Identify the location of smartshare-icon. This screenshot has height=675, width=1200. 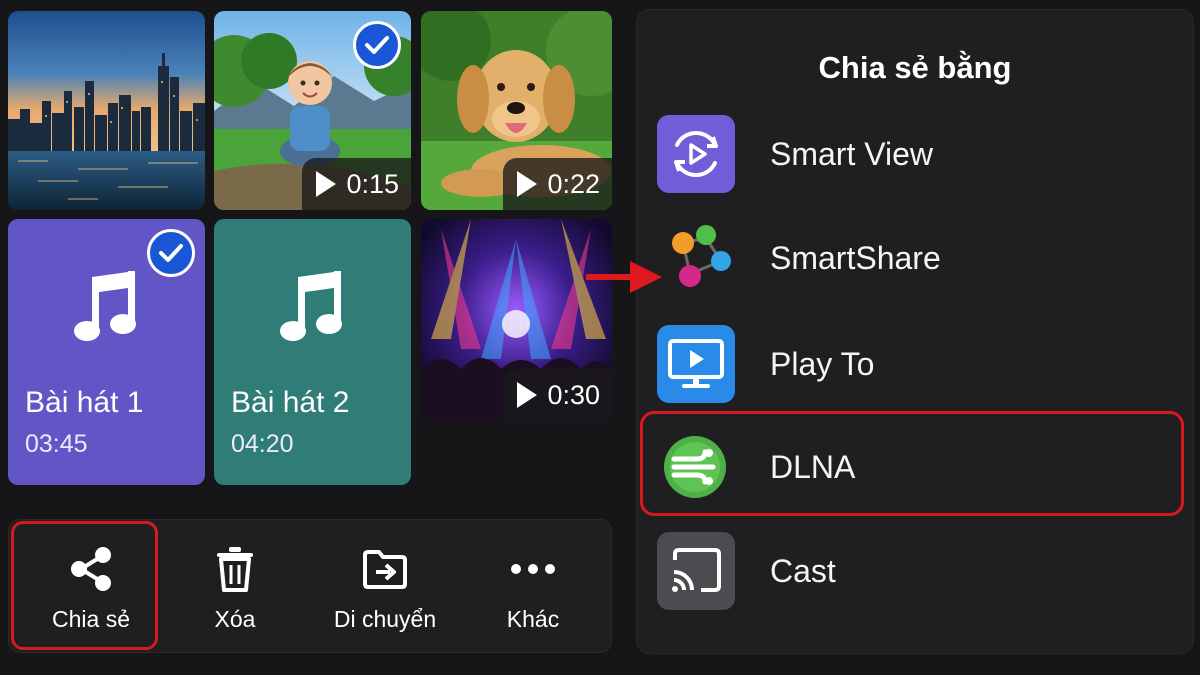
(696, 258).